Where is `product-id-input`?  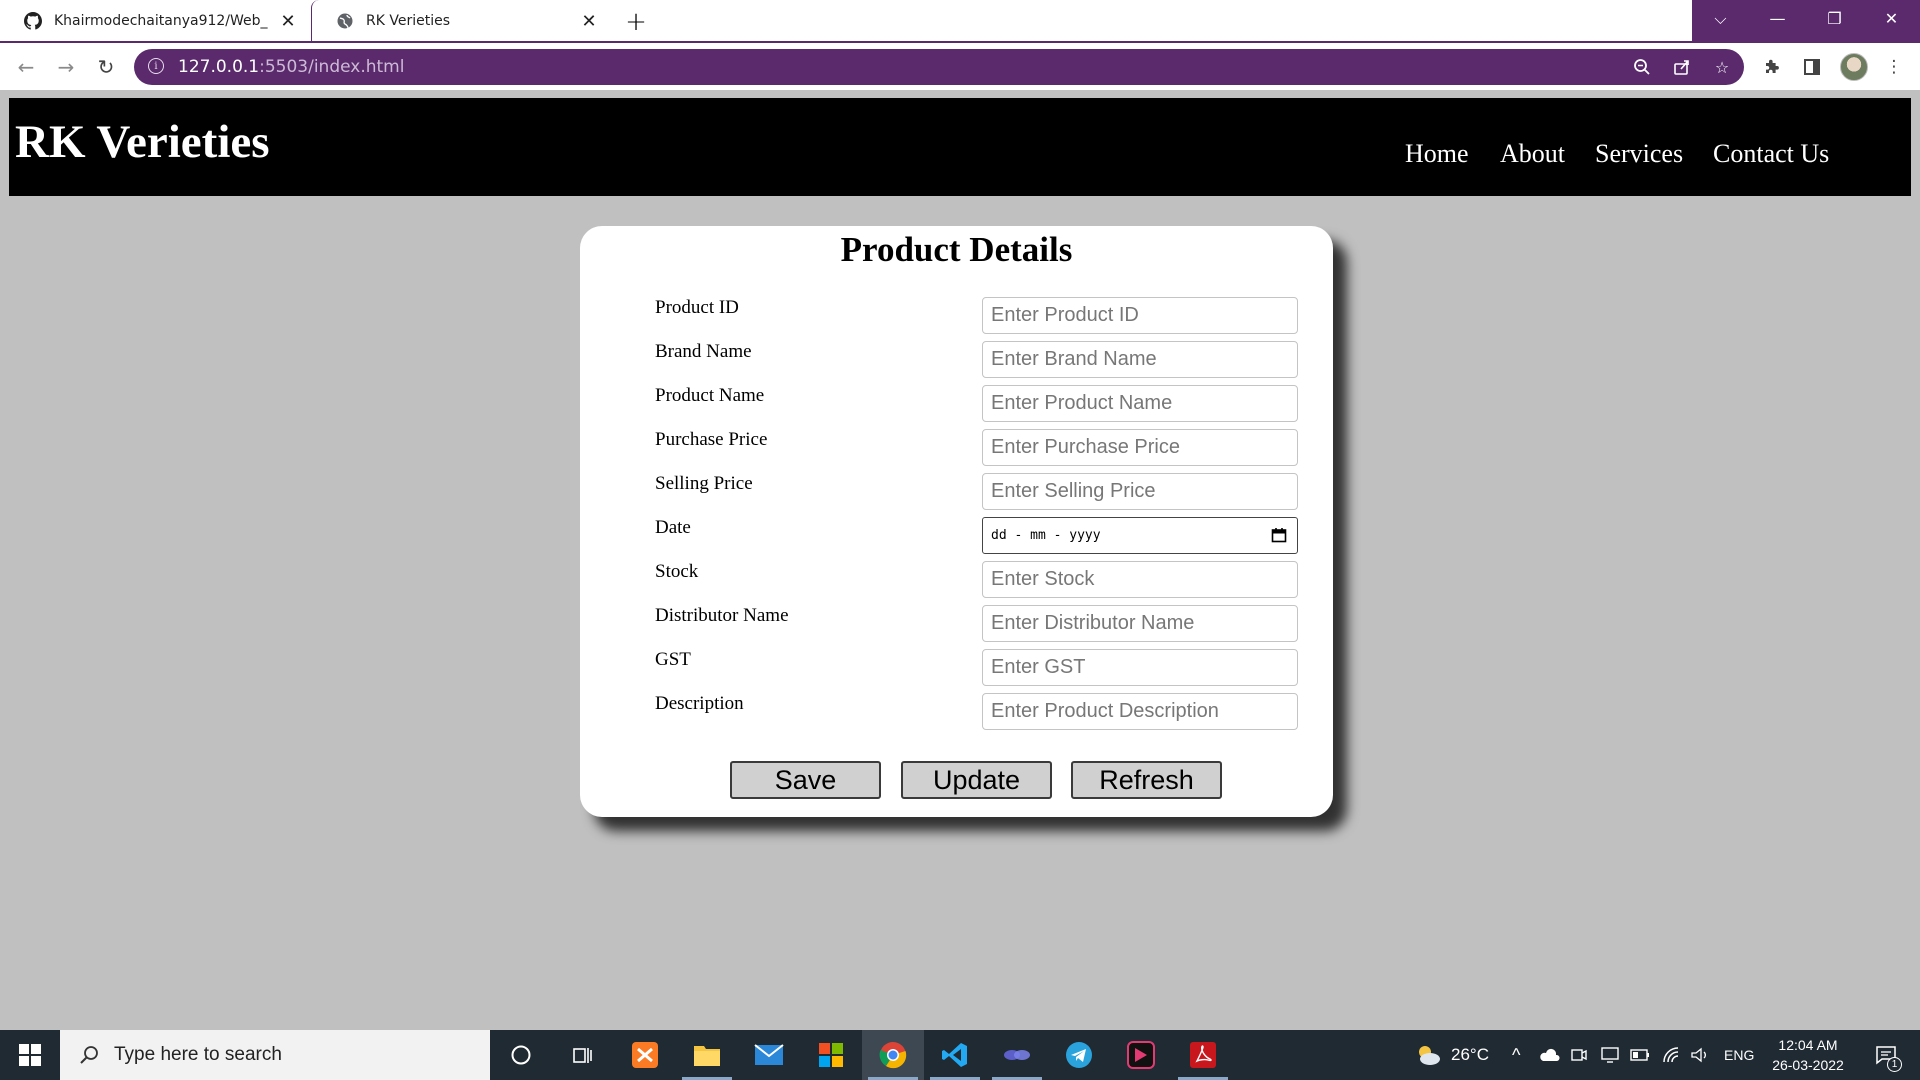 product-id-input is located at coordinates (1140, 315).